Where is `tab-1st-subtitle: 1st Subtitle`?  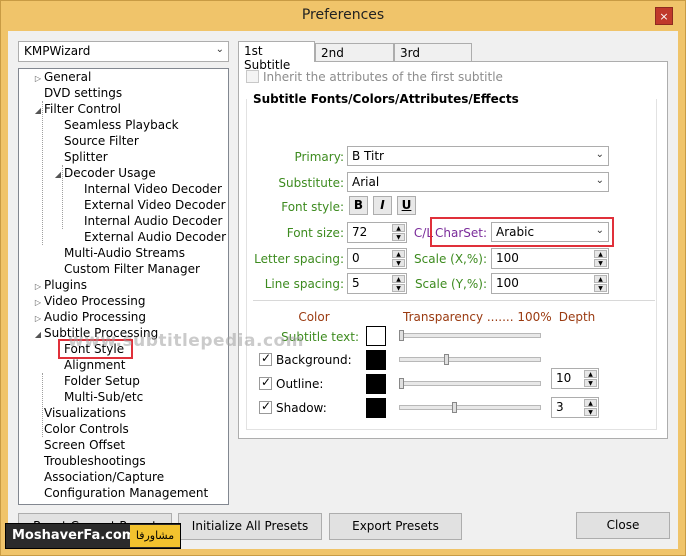 tab-1st-subtitle: 1st Subtitle is located at coordinates (276, 56).